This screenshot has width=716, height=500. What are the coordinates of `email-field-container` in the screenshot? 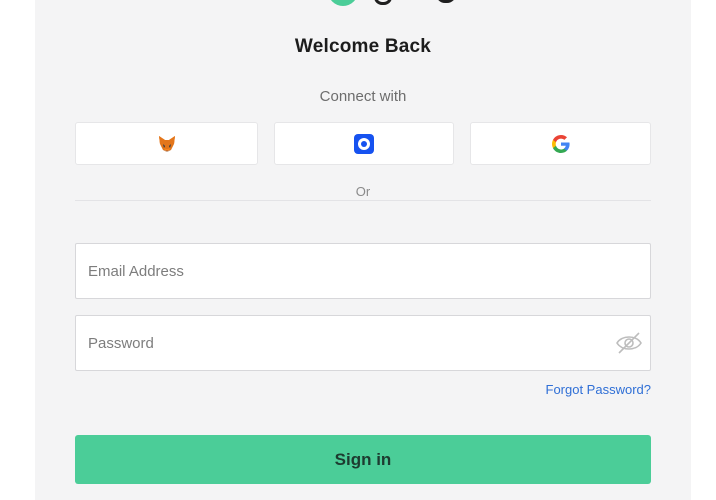 It's located at (363, 271).